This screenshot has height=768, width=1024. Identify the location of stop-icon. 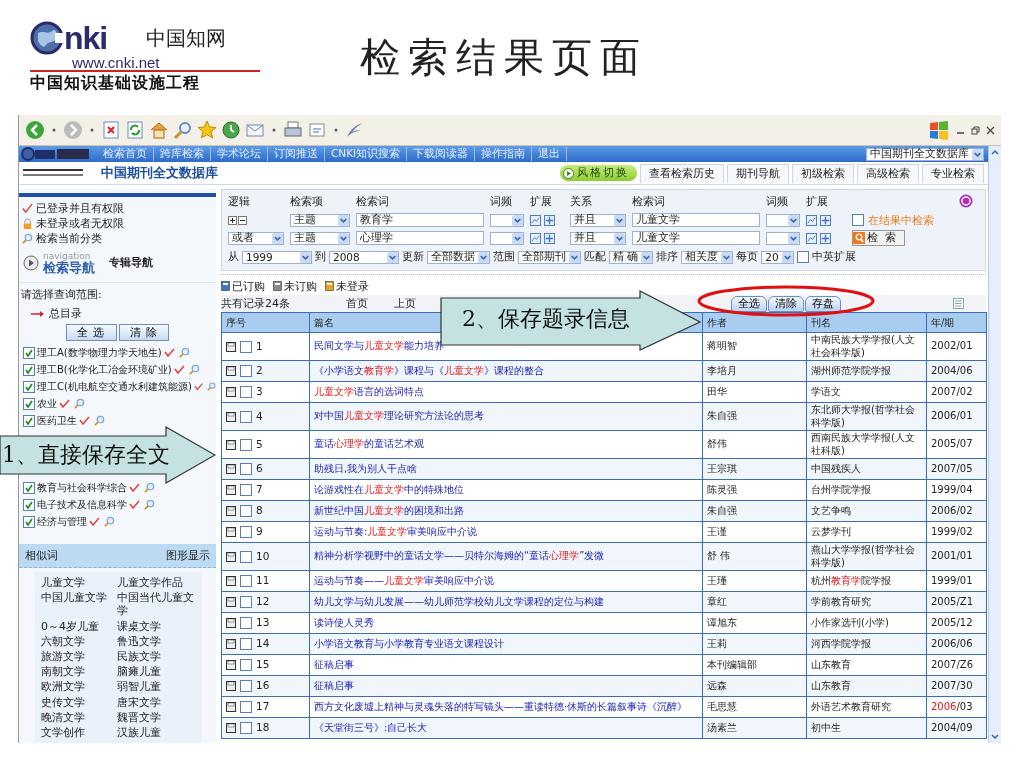
(111, 130).